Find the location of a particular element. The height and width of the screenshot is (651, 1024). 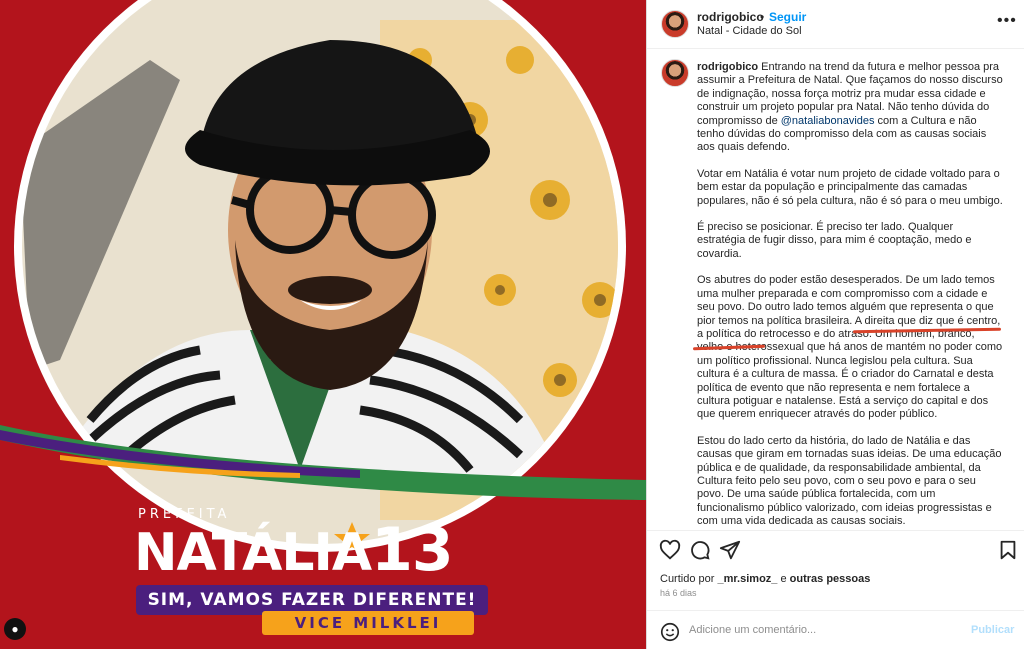

liked-middle: e is located at coordinates (783, 579).